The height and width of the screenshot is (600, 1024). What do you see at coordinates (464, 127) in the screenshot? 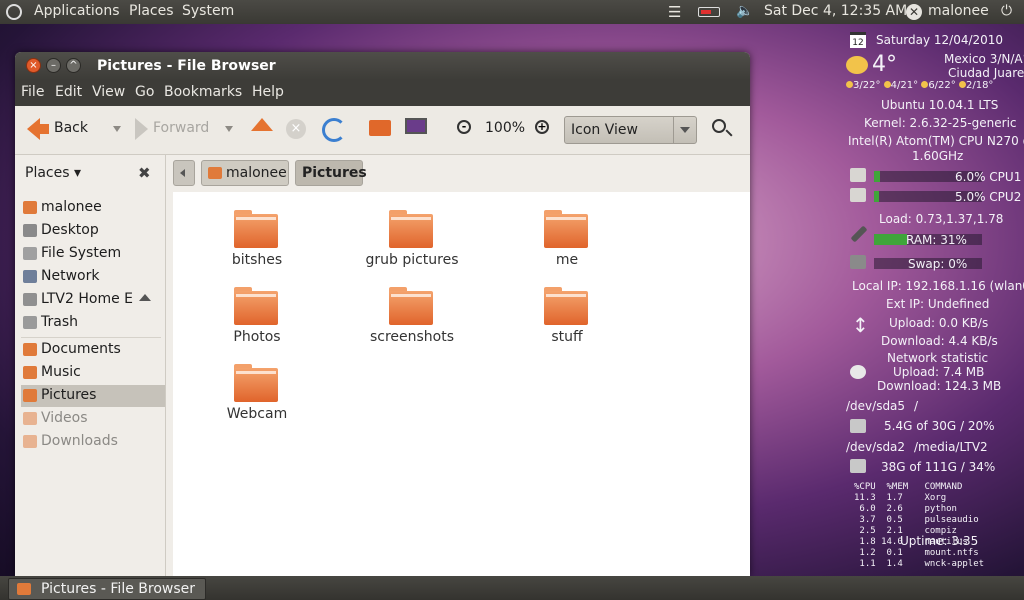
I see `zoom-out-icon: -` at bounding box center [464, 127].